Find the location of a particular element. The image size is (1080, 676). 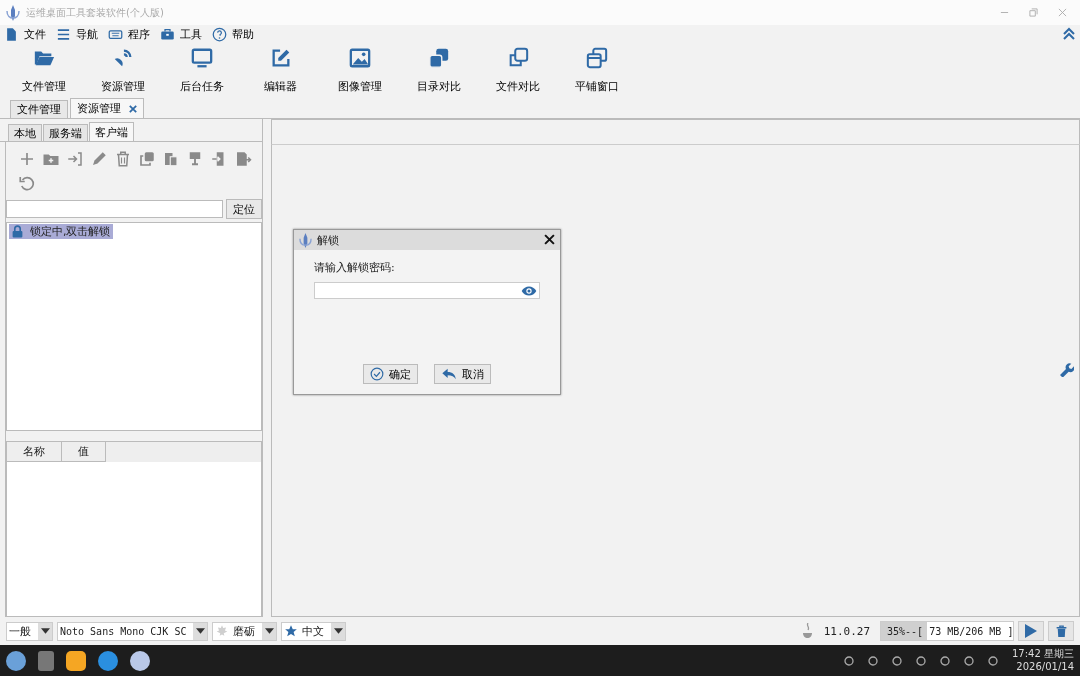

undo-icon is located at coordinates (27, 183).